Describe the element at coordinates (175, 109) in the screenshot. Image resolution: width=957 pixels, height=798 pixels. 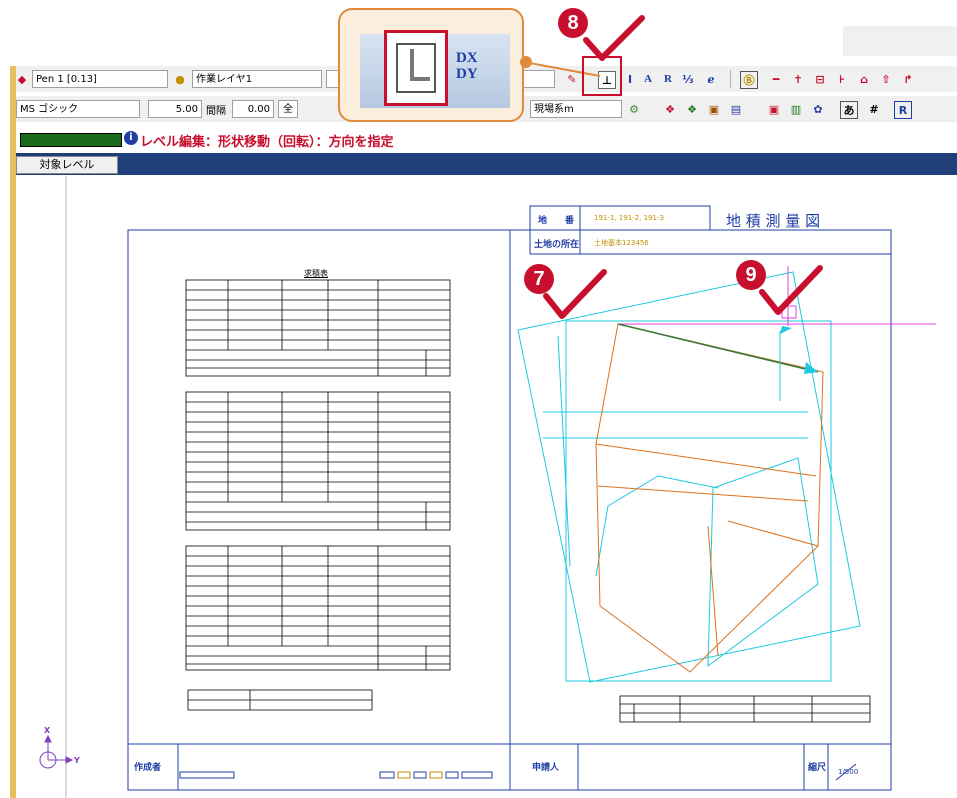
I see `font-size-select: 5.00` at that location.